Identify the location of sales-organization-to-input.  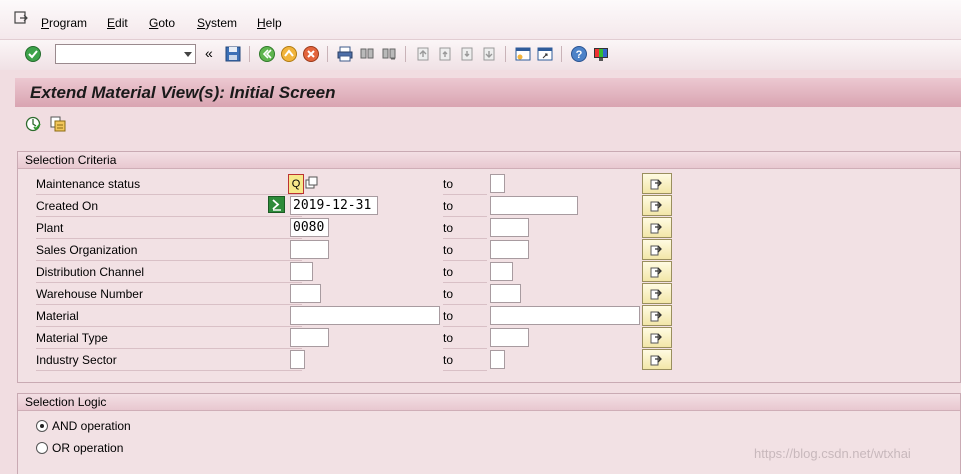
(509, 249).